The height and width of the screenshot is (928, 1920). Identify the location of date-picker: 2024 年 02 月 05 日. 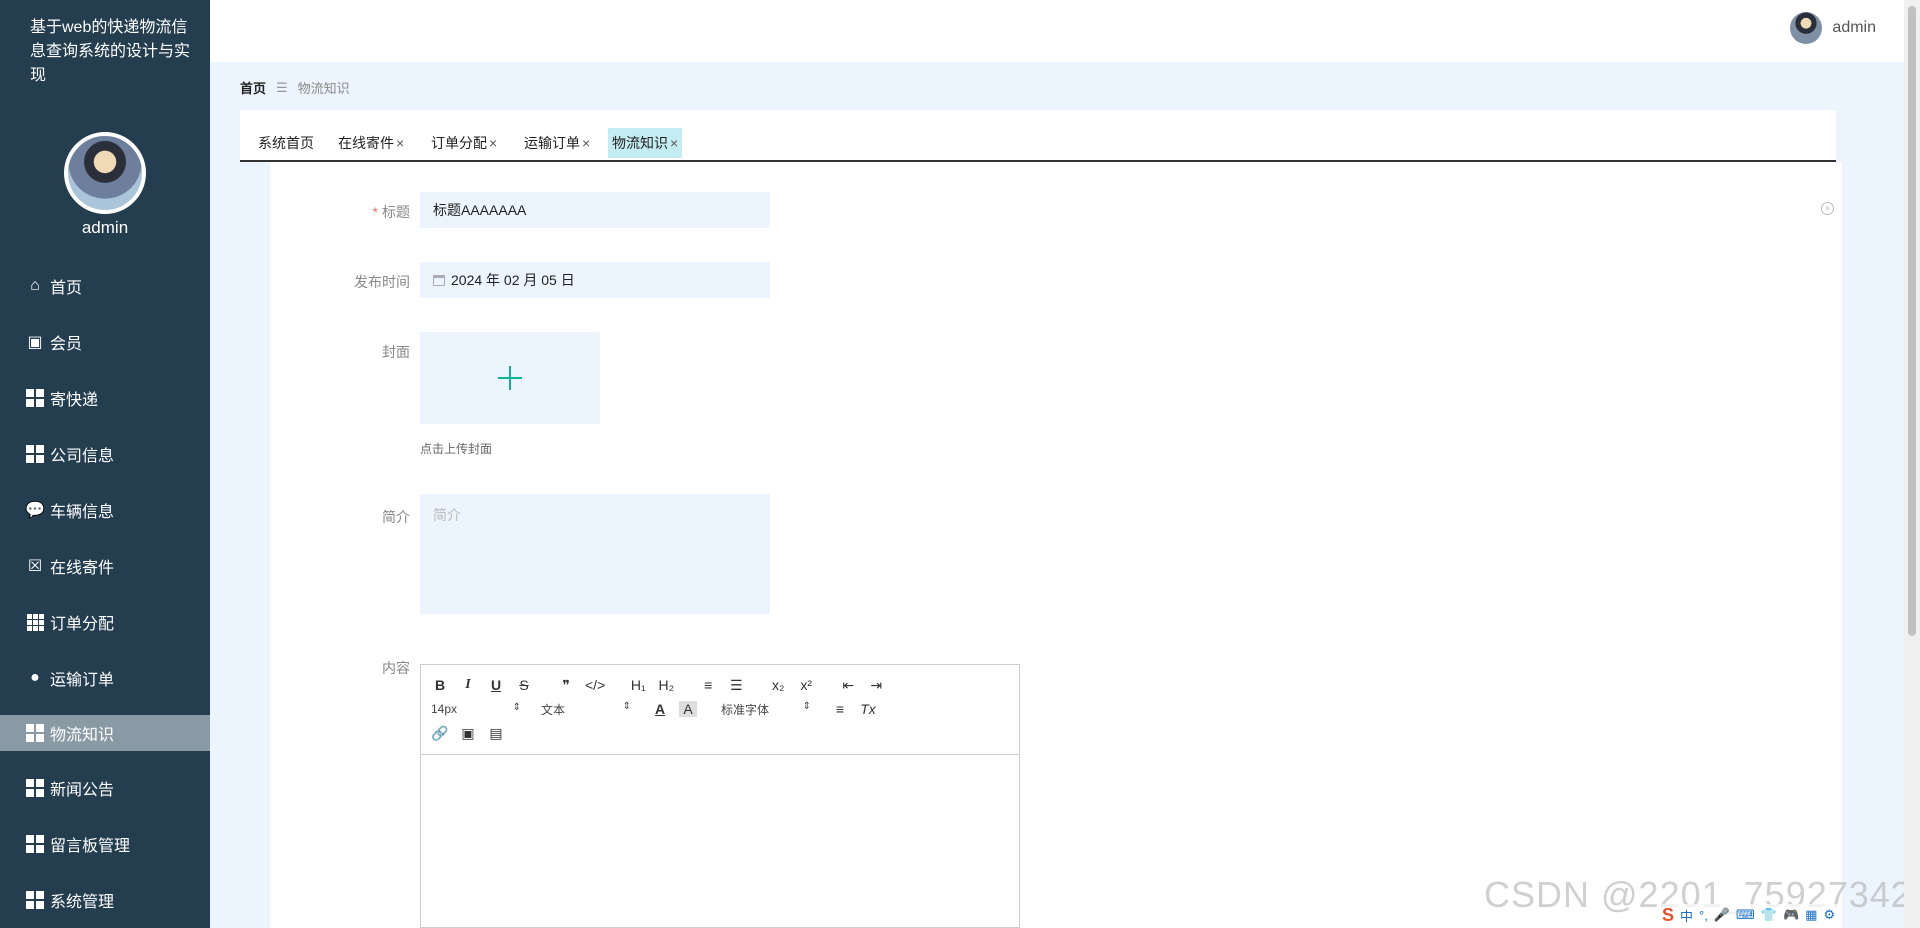
(595, 280).